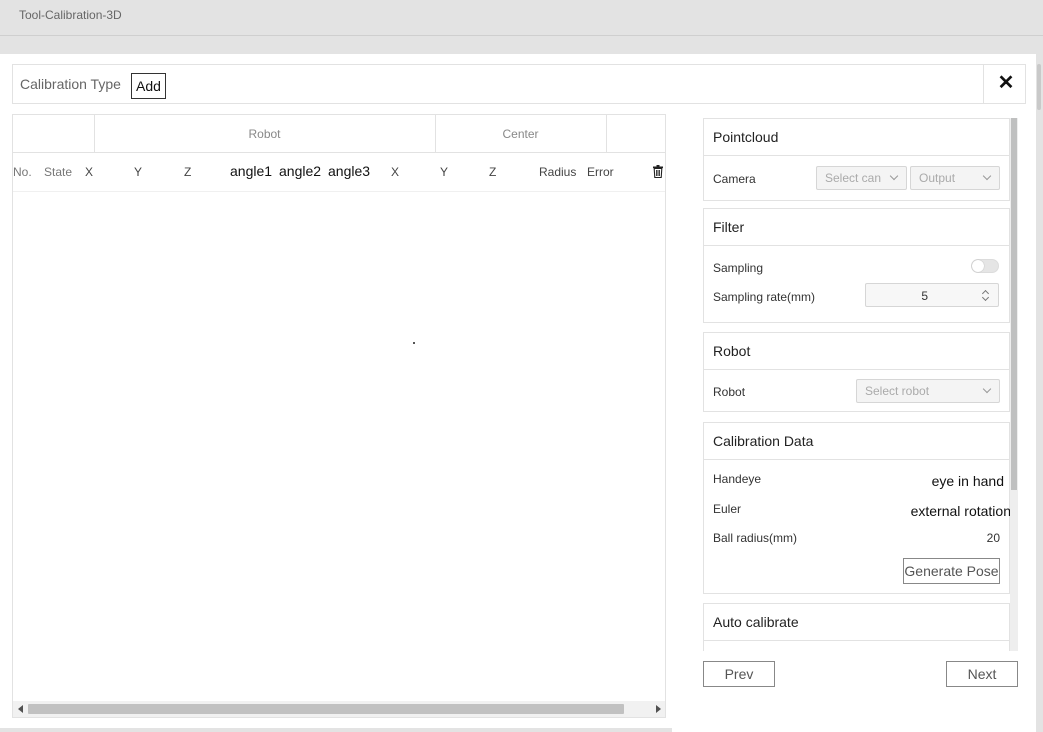 Image resolution: width=1043 pixels, height=732 pixels. What do you see at coordinates (148, 86) in the screenshot?
I see `add-button: Add` at bounding box center [148, 86].